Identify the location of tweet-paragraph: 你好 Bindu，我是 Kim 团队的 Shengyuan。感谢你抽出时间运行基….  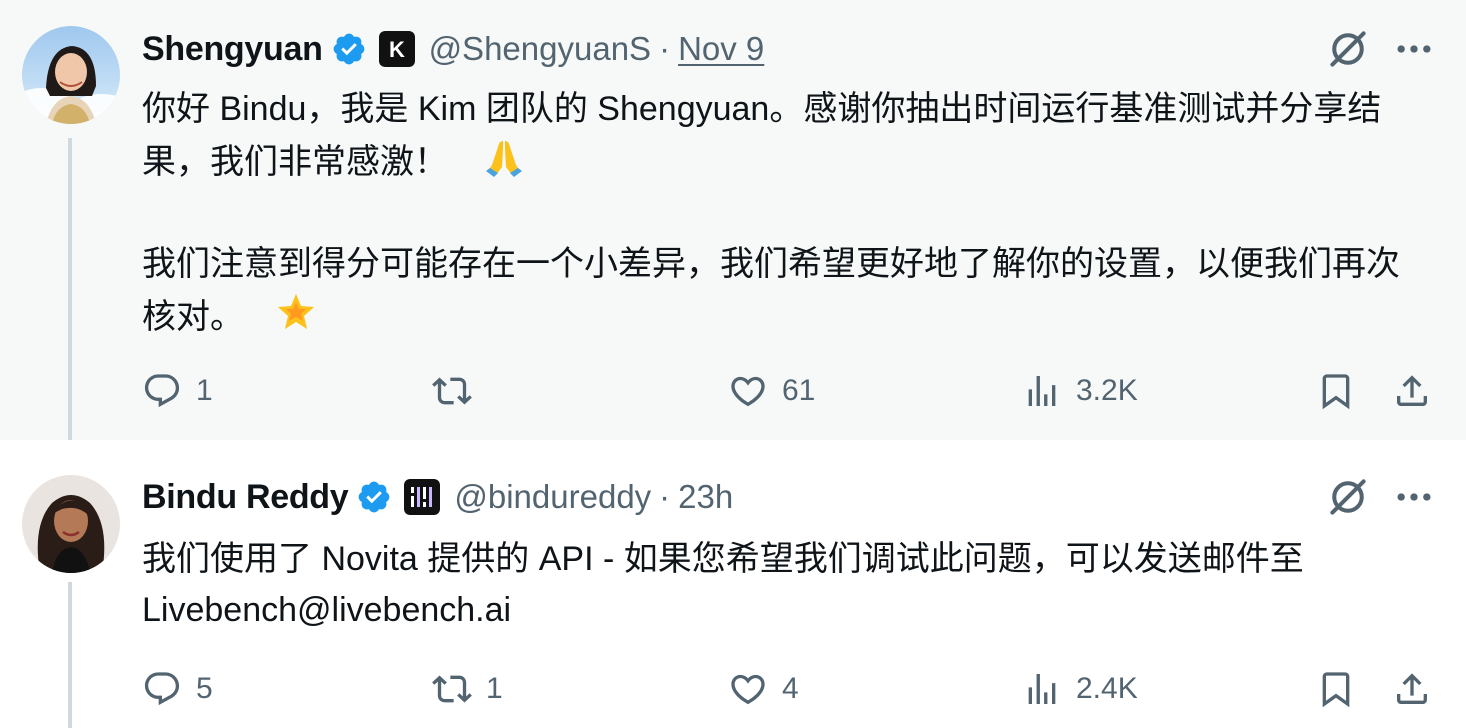
(762, 135).